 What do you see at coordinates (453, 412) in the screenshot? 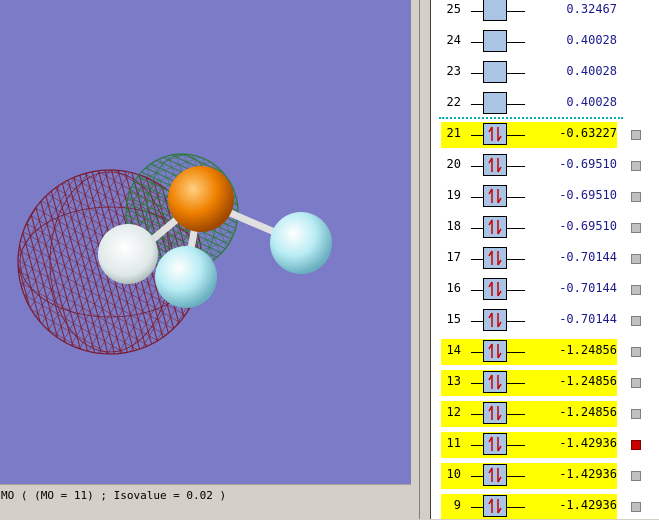
I see `mo-number: 12` at bounding box center [453, 412].